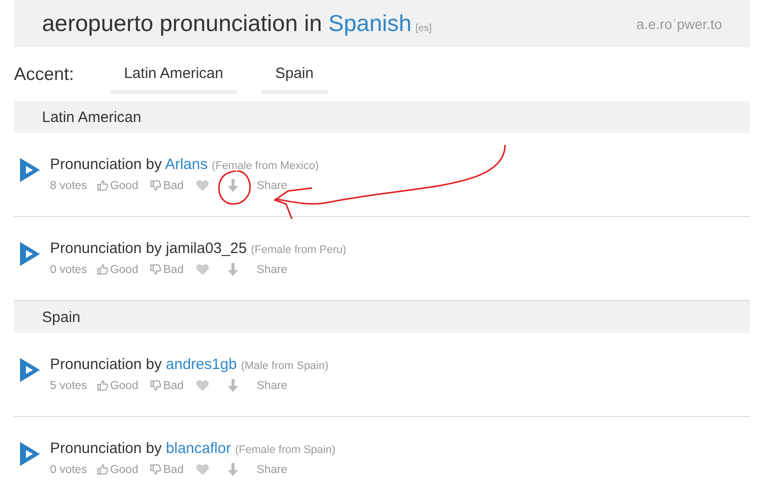 This screenshot has width=768, height=495. What do you see at coordinates (92, 117) in the screenshot?
I see `section-title: Latin American` at bounding box center [92, 117].